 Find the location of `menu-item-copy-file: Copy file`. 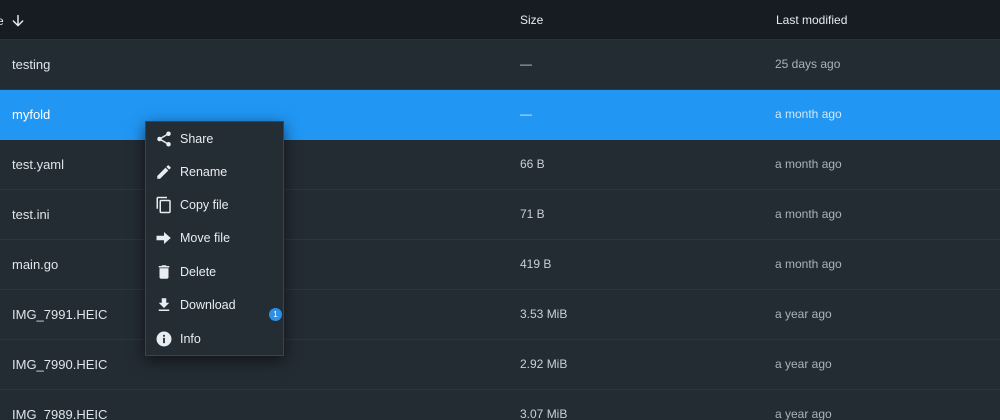

menu-item-copy-file: Copy file is located at coordinates (214, 204).